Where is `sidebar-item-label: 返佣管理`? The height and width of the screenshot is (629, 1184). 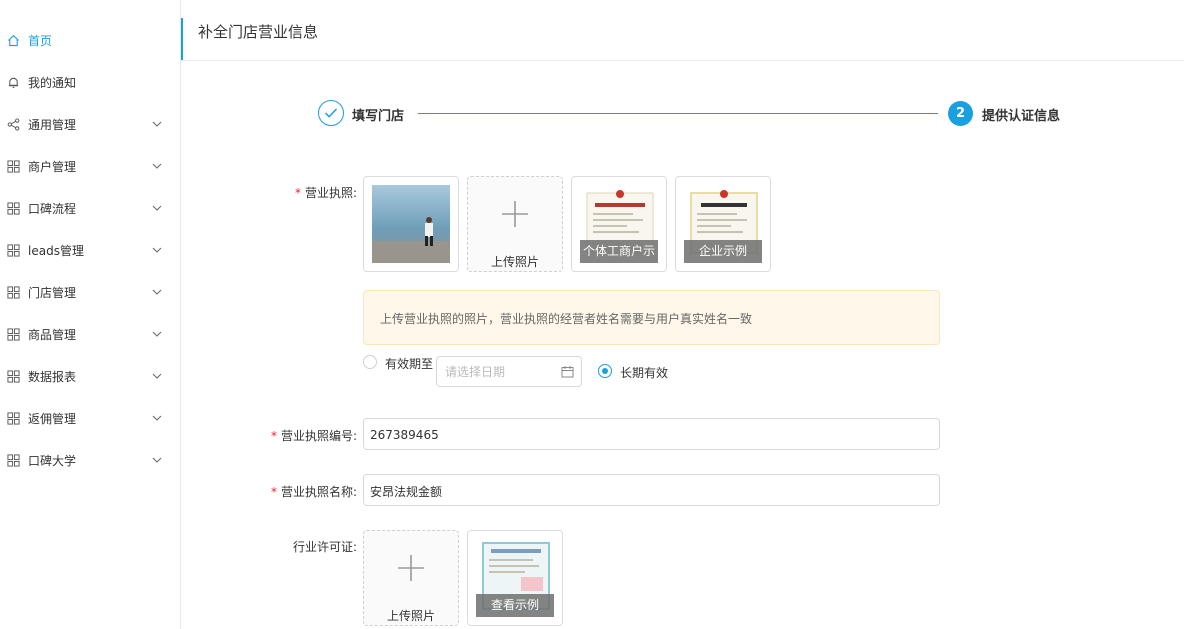
sidebar-item-label: 返佣管理 is located at coordinates (52, 418).